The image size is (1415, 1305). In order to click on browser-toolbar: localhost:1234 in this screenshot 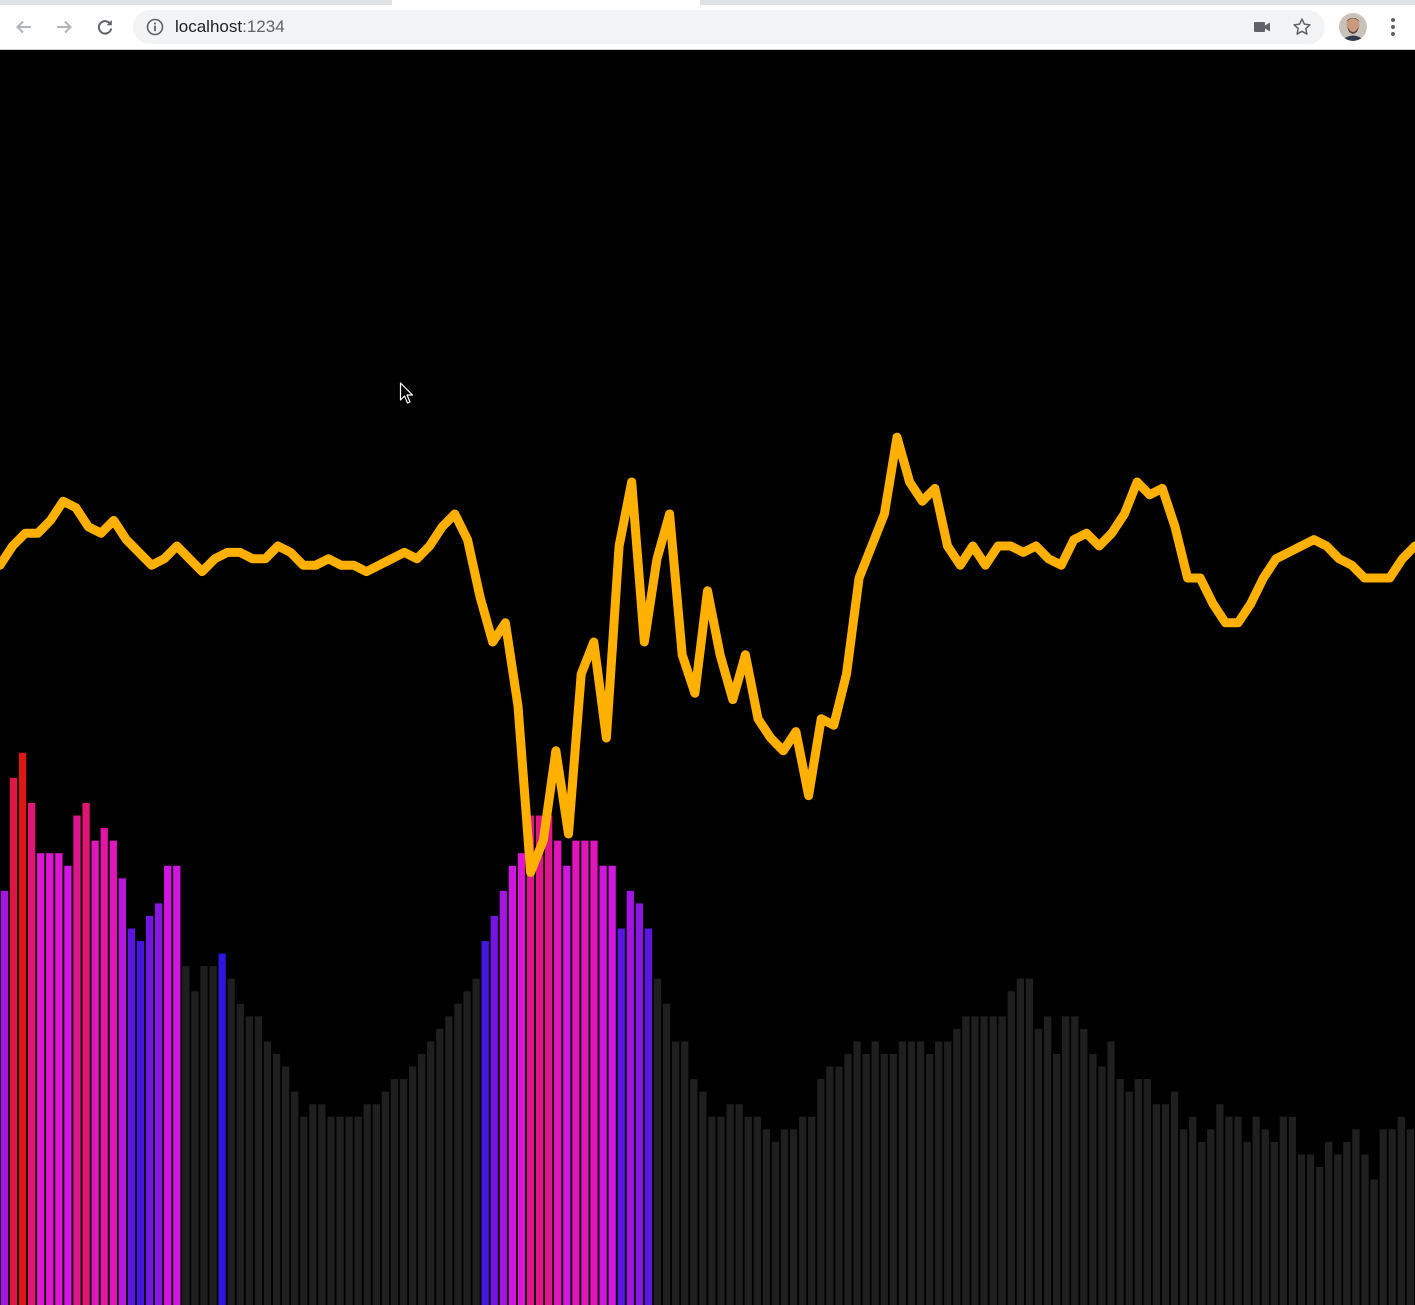, I will do `click(707, 27)`.